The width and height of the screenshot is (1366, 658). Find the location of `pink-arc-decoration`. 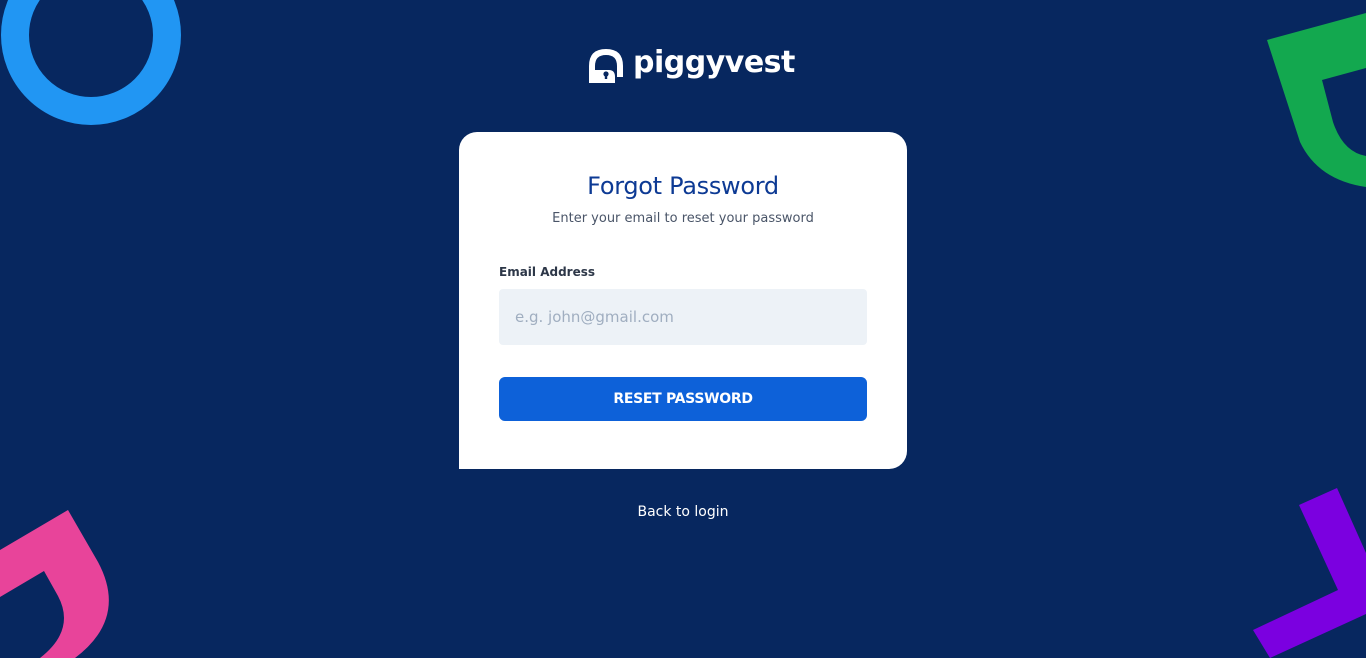

pink-arc-decoration is located at coordinates (54, 584).